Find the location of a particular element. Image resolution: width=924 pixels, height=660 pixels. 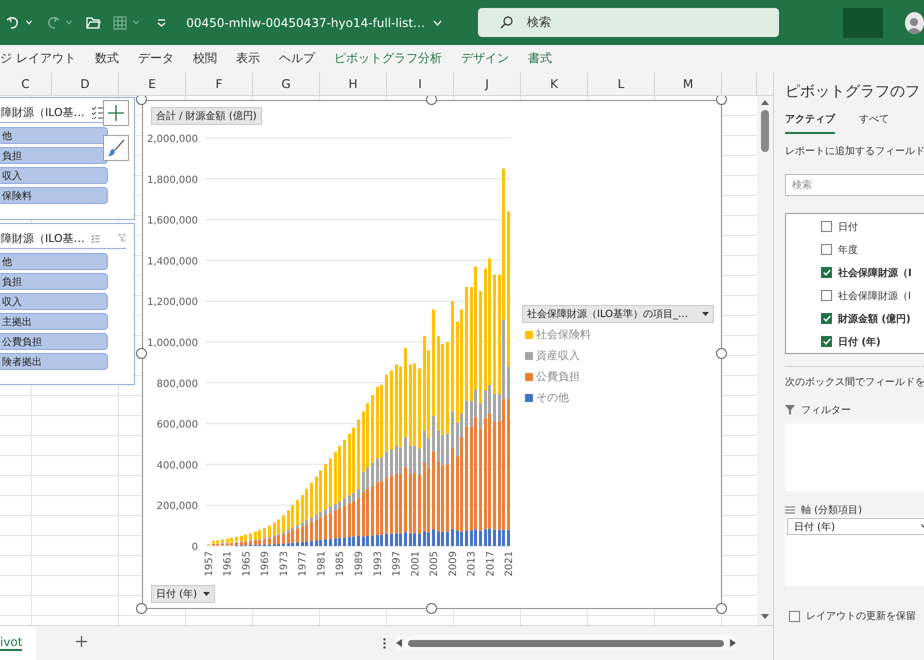

axis-label: 2013 is located at coordinates (472, 563).